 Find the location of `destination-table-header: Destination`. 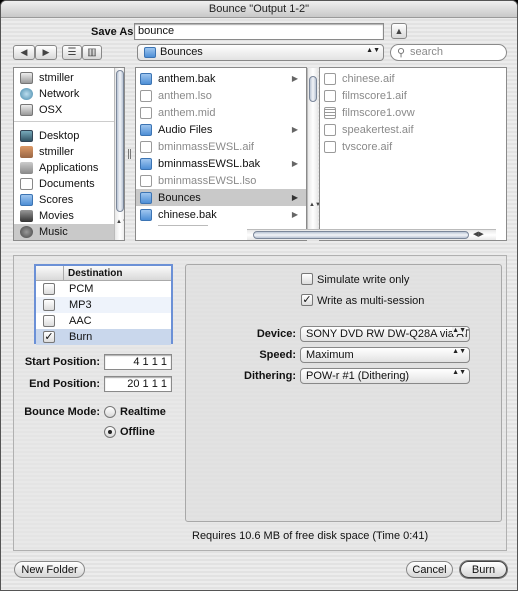

destination-table-header: Destination is located at coordinates (103, 273).